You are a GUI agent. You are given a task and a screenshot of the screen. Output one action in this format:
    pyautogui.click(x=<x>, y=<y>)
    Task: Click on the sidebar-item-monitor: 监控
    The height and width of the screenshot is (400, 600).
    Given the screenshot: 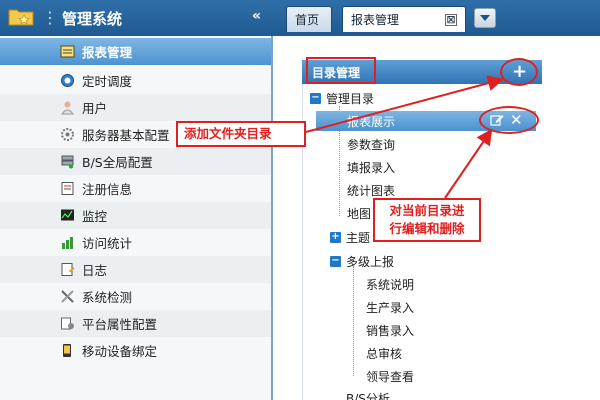 What is the action you would take?
    pyautogui.click(x=135, y=215)
    